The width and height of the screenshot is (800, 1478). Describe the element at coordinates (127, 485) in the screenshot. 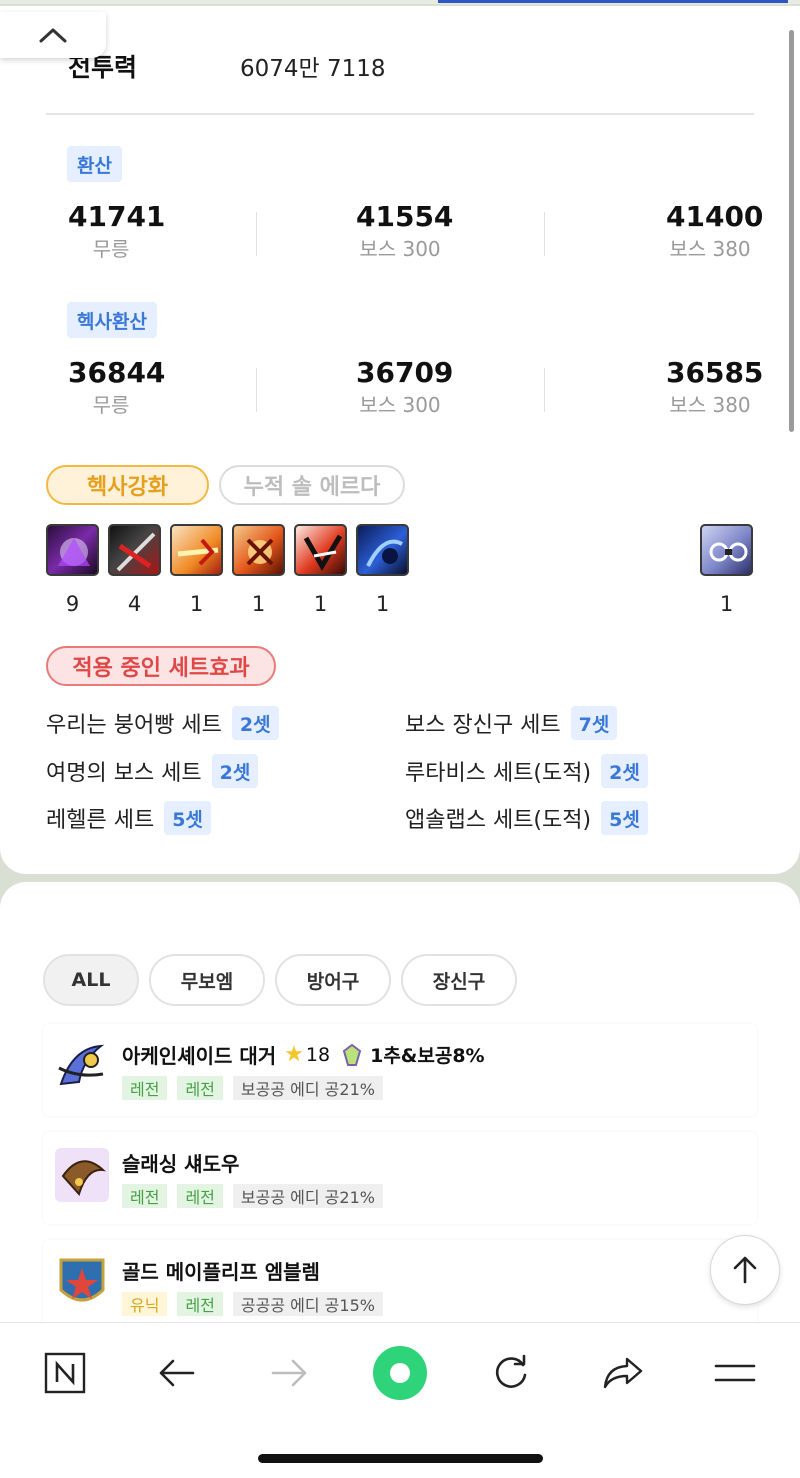

I see `tab-hexa-enhance: 헥사강화` at that location.